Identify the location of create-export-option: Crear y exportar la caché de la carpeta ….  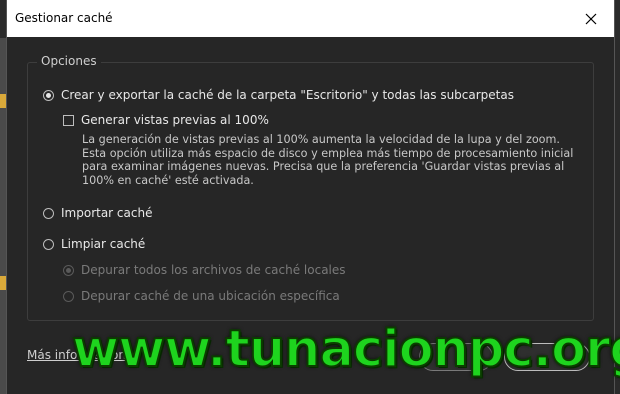
(278, 95).